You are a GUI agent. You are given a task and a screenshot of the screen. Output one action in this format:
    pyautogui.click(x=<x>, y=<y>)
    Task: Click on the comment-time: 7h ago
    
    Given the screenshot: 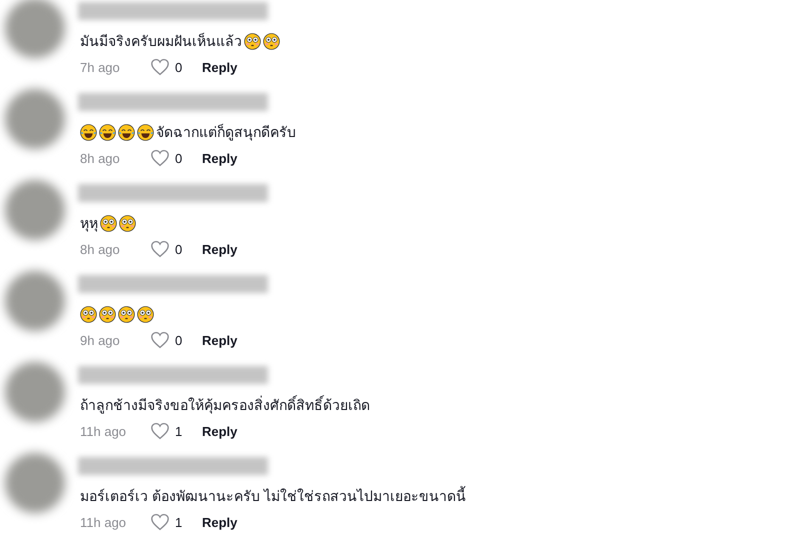 What is the action you would take?
    pyautogui.click(x=100, y=67)
    